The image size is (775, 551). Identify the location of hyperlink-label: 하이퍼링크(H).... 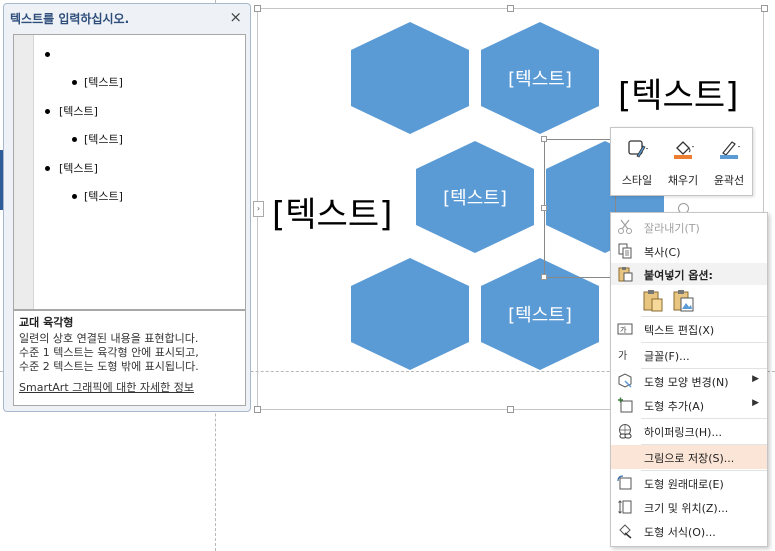
(683, 432).